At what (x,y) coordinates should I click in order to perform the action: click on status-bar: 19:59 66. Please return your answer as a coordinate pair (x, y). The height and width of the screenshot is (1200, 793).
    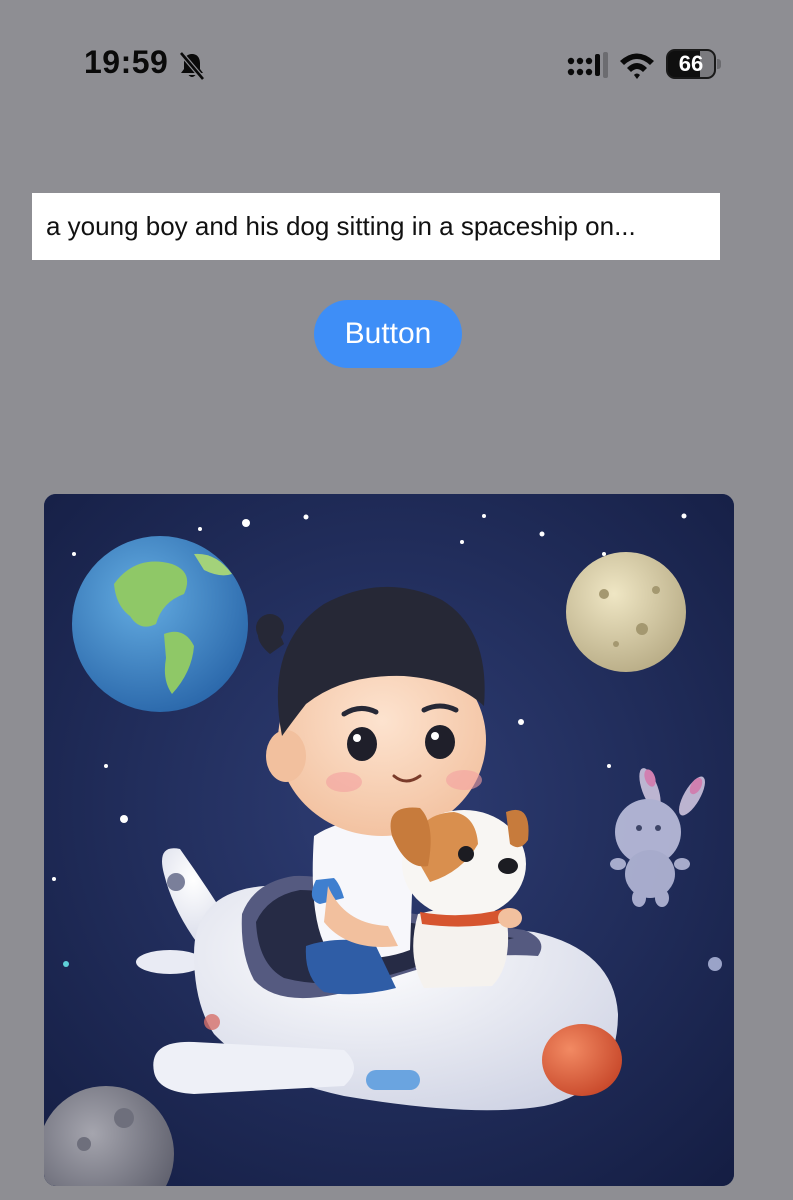
    Looking at the image, I should click on (396, 65).